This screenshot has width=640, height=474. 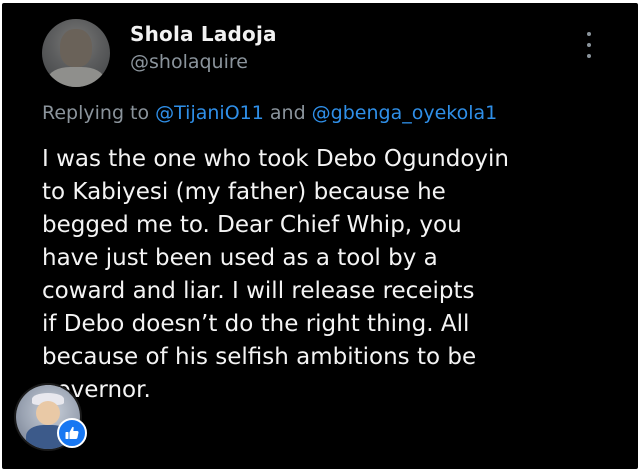 What do you see at coordinates (275, 159) in the screenshot?
I see `tweet-text-line: I was the one who took Debo Ogundoyin` at bounding box center [275, 159].